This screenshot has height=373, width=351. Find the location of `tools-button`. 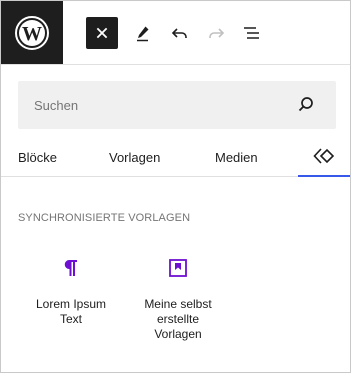

tools-button is located at coordinates (143, 33).